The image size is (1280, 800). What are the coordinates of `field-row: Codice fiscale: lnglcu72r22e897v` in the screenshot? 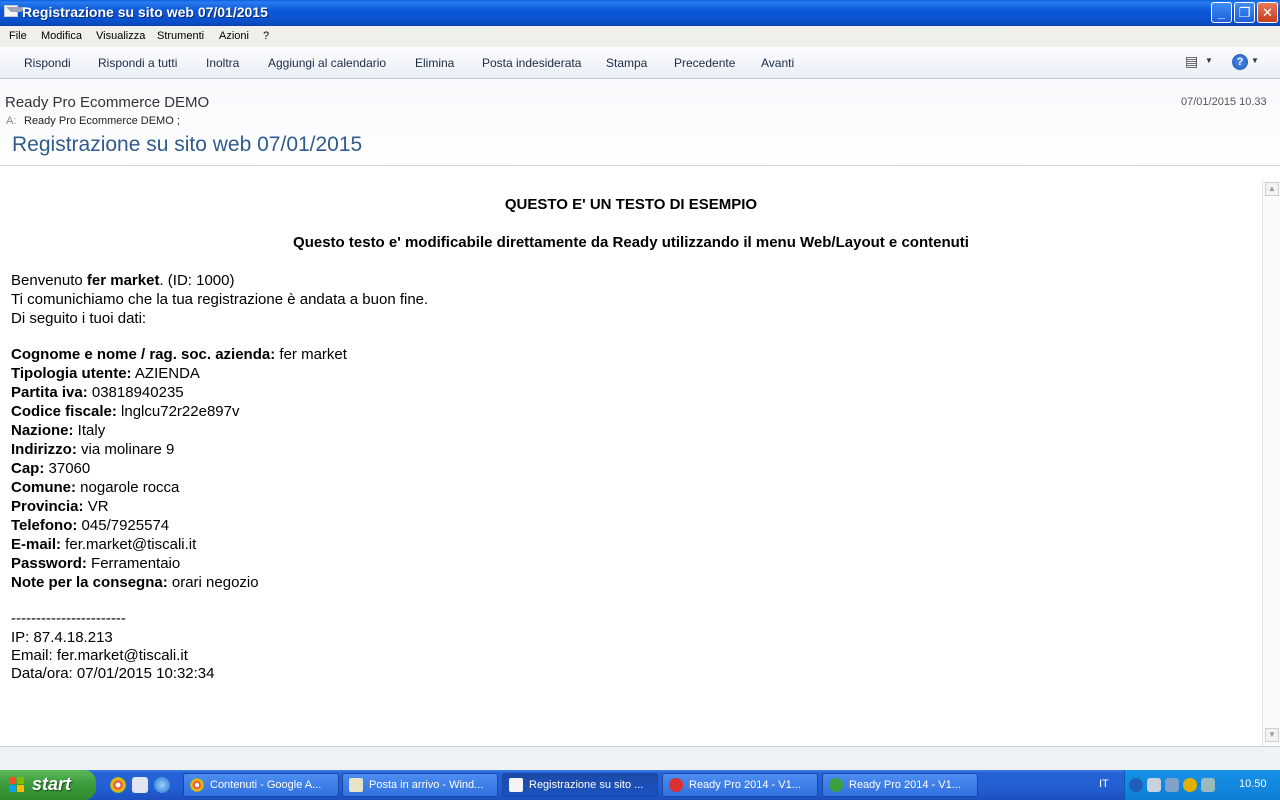 It's located at (125, 411).